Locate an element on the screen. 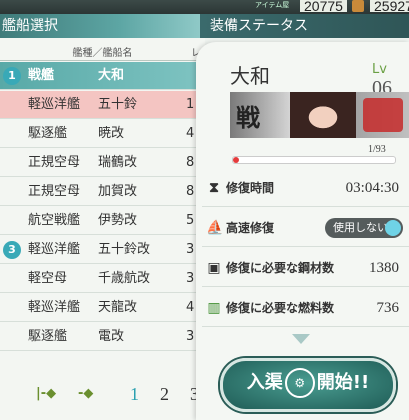  hourglass-icon: ⧗ is located at coordinates (214, 188).